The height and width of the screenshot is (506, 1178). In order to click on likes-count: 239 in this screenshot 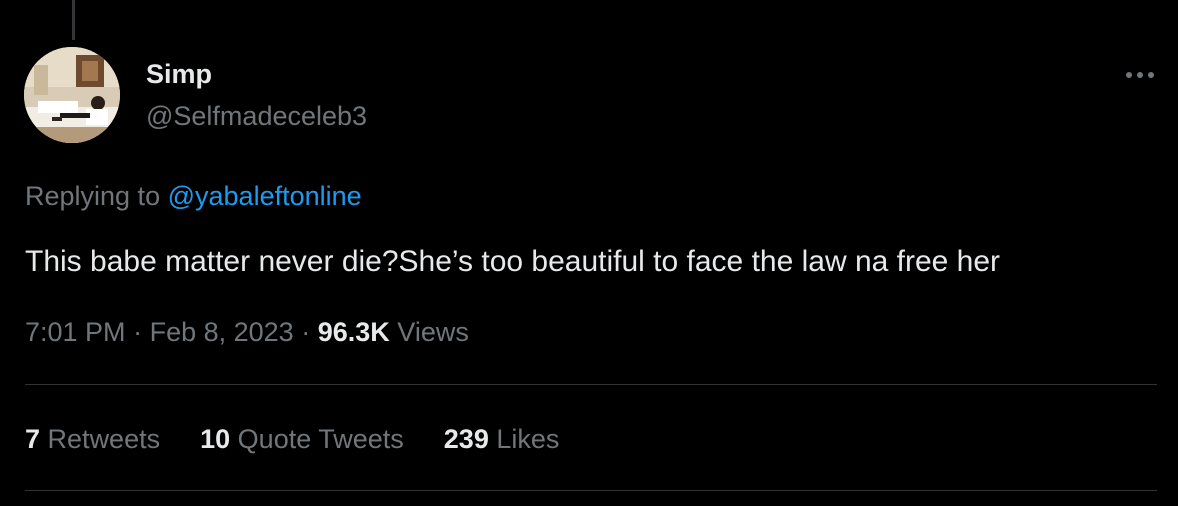, I will do `click(466, 439)`.